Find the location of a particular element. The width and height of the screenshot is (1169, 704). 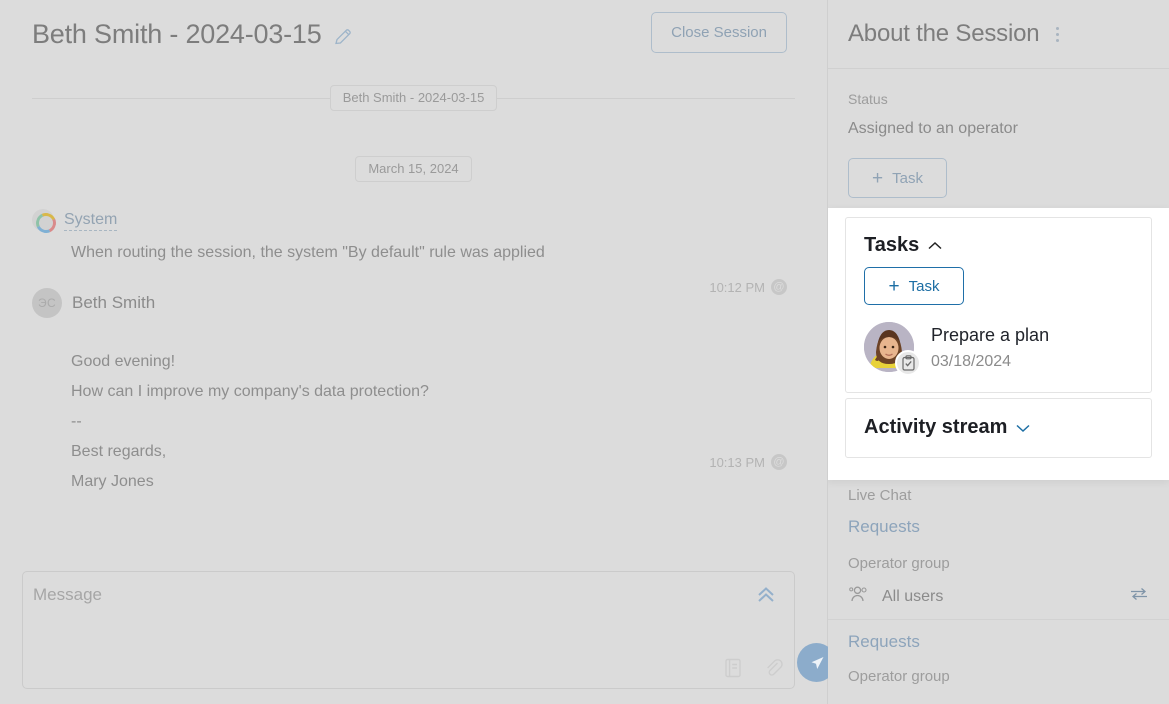

operator-group-field: Operator group All users is located at coordinates (998, 581).